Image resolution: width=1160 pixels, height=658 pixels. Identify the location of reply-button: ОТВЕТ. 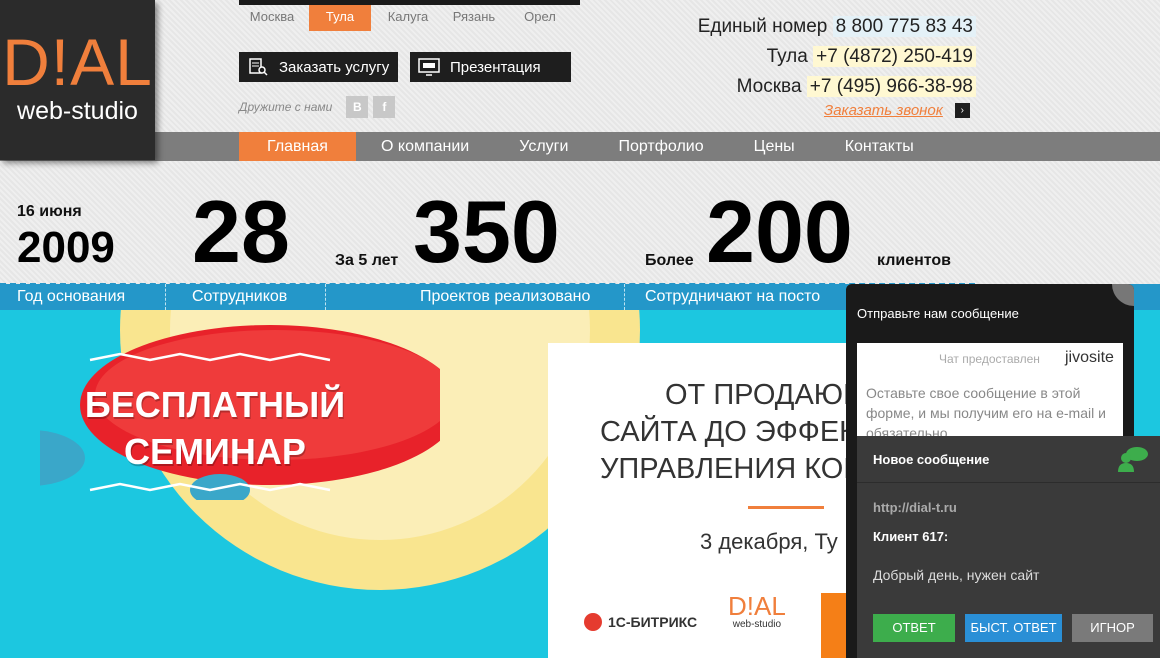
(914, 628).